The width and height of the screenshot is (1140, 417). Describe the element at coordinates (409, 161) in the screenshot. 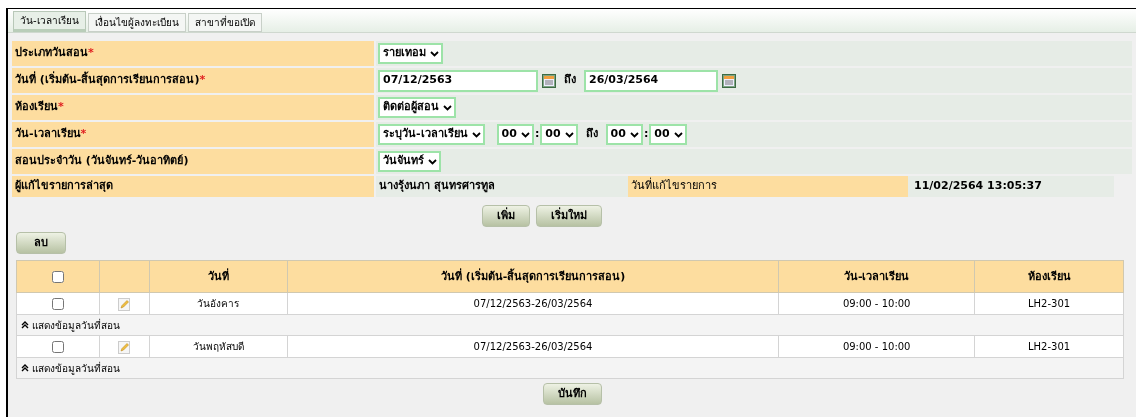

I see `dropdown: วันจันทร์` at that location.